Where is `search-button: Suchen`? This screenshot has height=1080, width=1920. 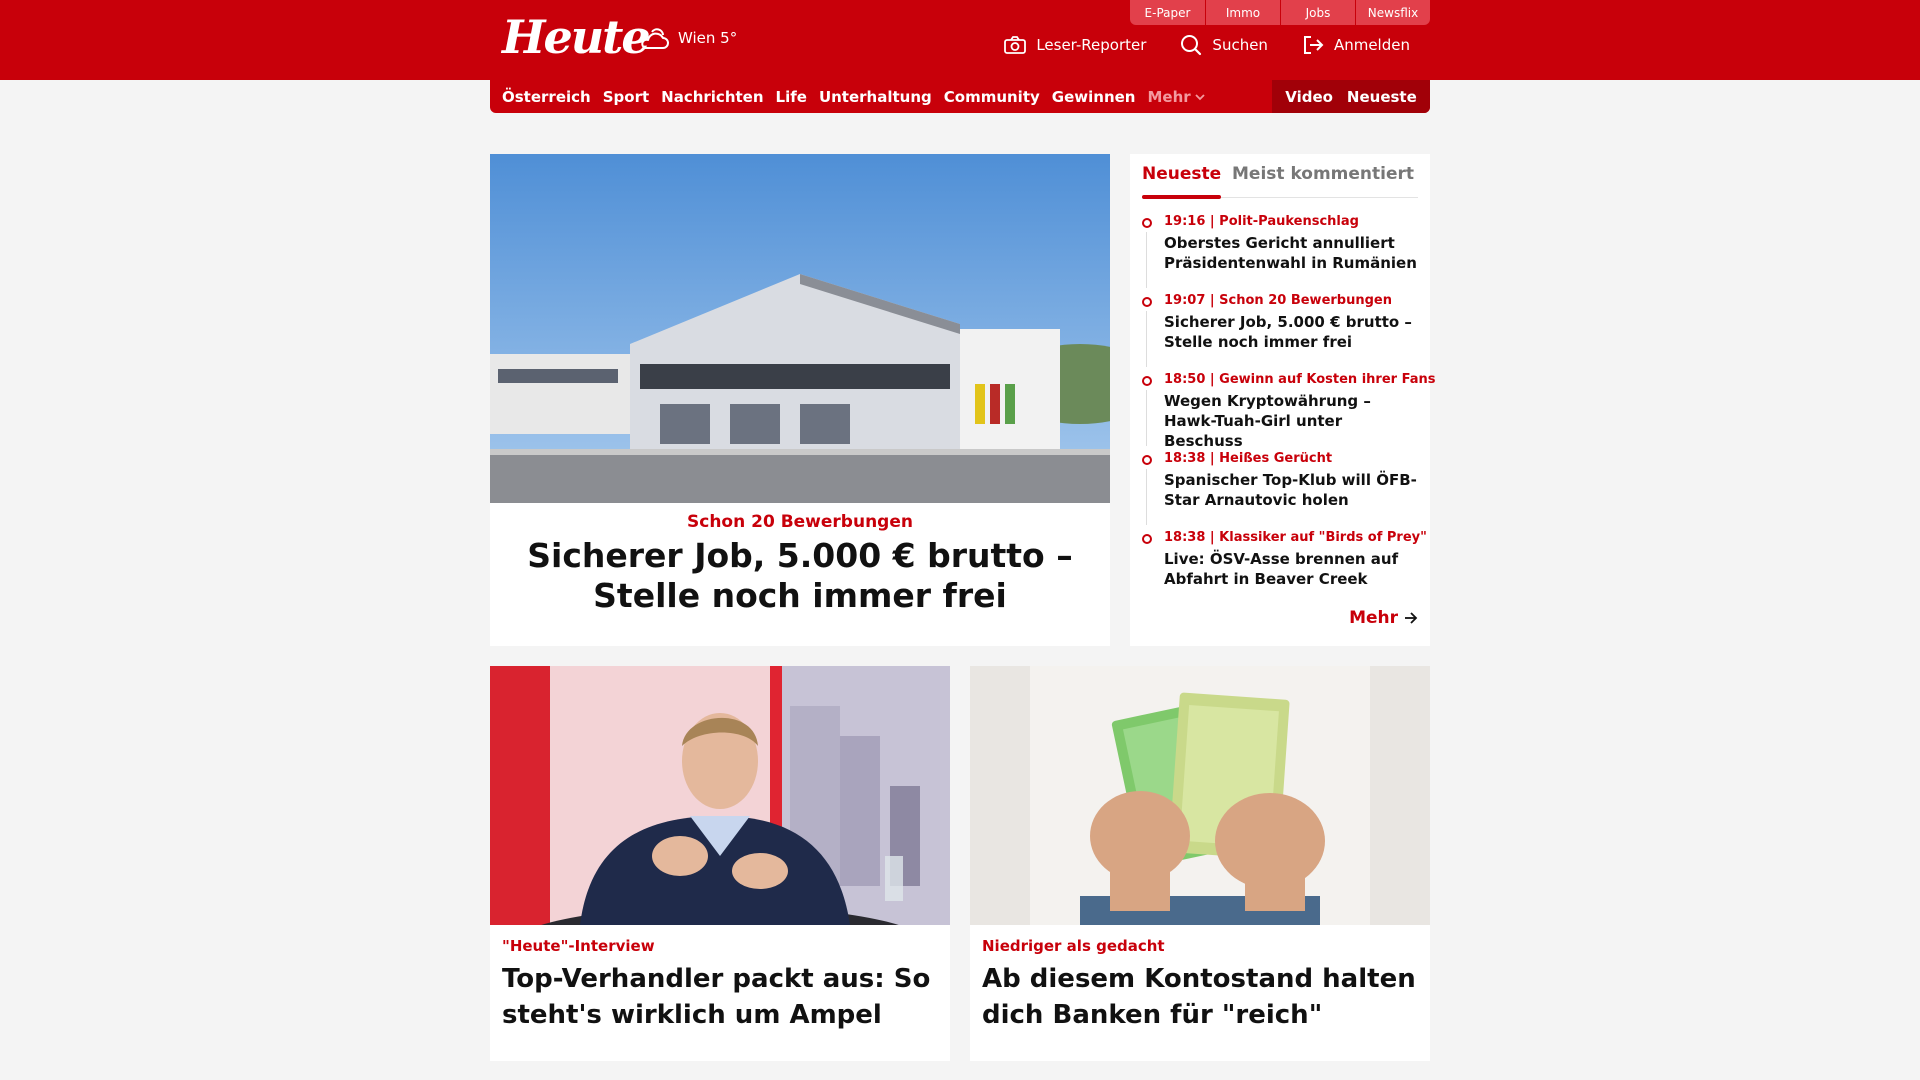
search-button: Suchen is located at coordinates (1224, 45).